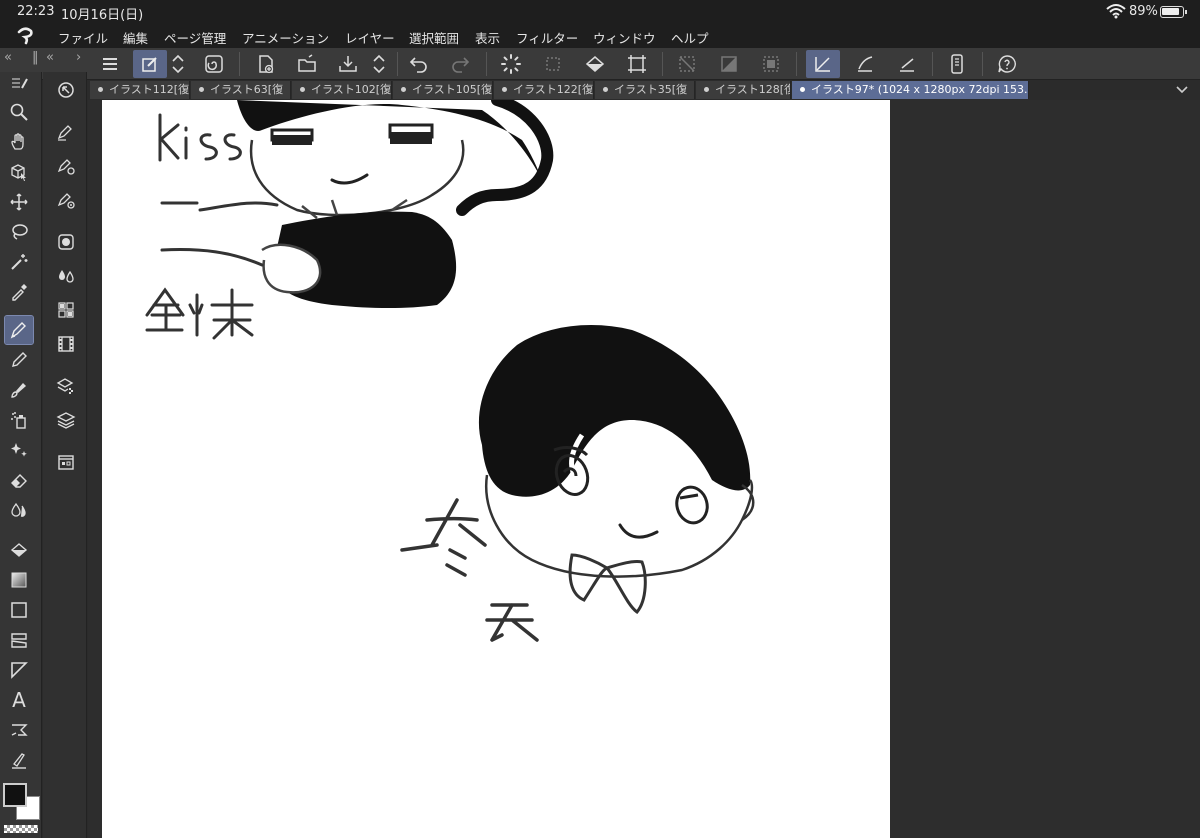  What do you see at coordinates (19, 640) in the screenshot?
I see `frame-border-icon` at bounding box center [19, 640].